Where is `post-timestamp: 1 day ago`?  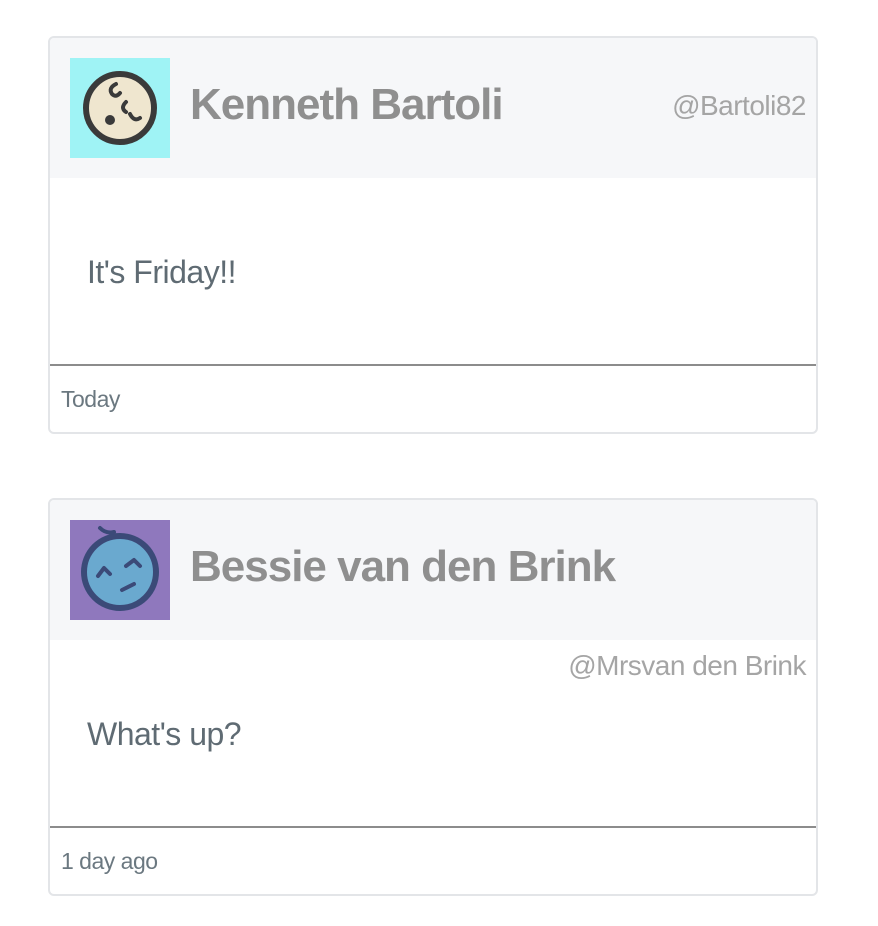 post-timestamp: 1 day ago is located at coordinates (109, 861).